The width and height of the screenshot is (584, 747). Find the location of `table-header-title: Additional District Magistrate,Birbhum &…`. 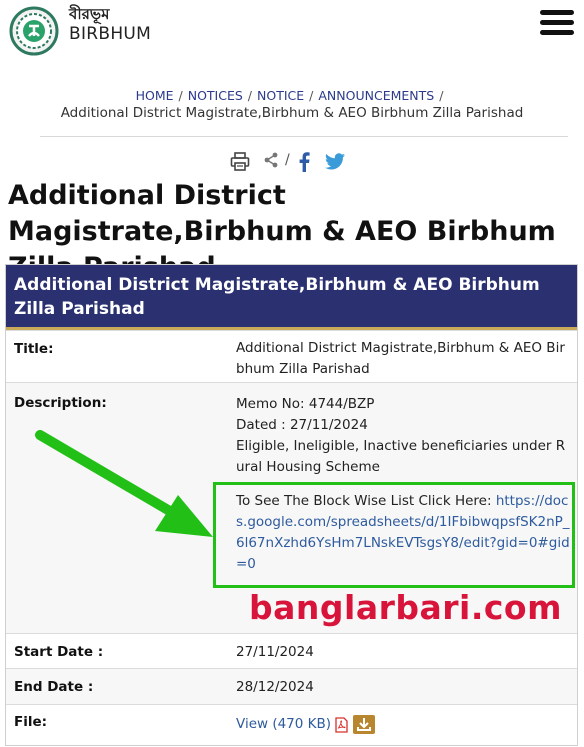

table-header-title: Additional District Magistrate,Birbhum &… is located at coordinates (277, 297).